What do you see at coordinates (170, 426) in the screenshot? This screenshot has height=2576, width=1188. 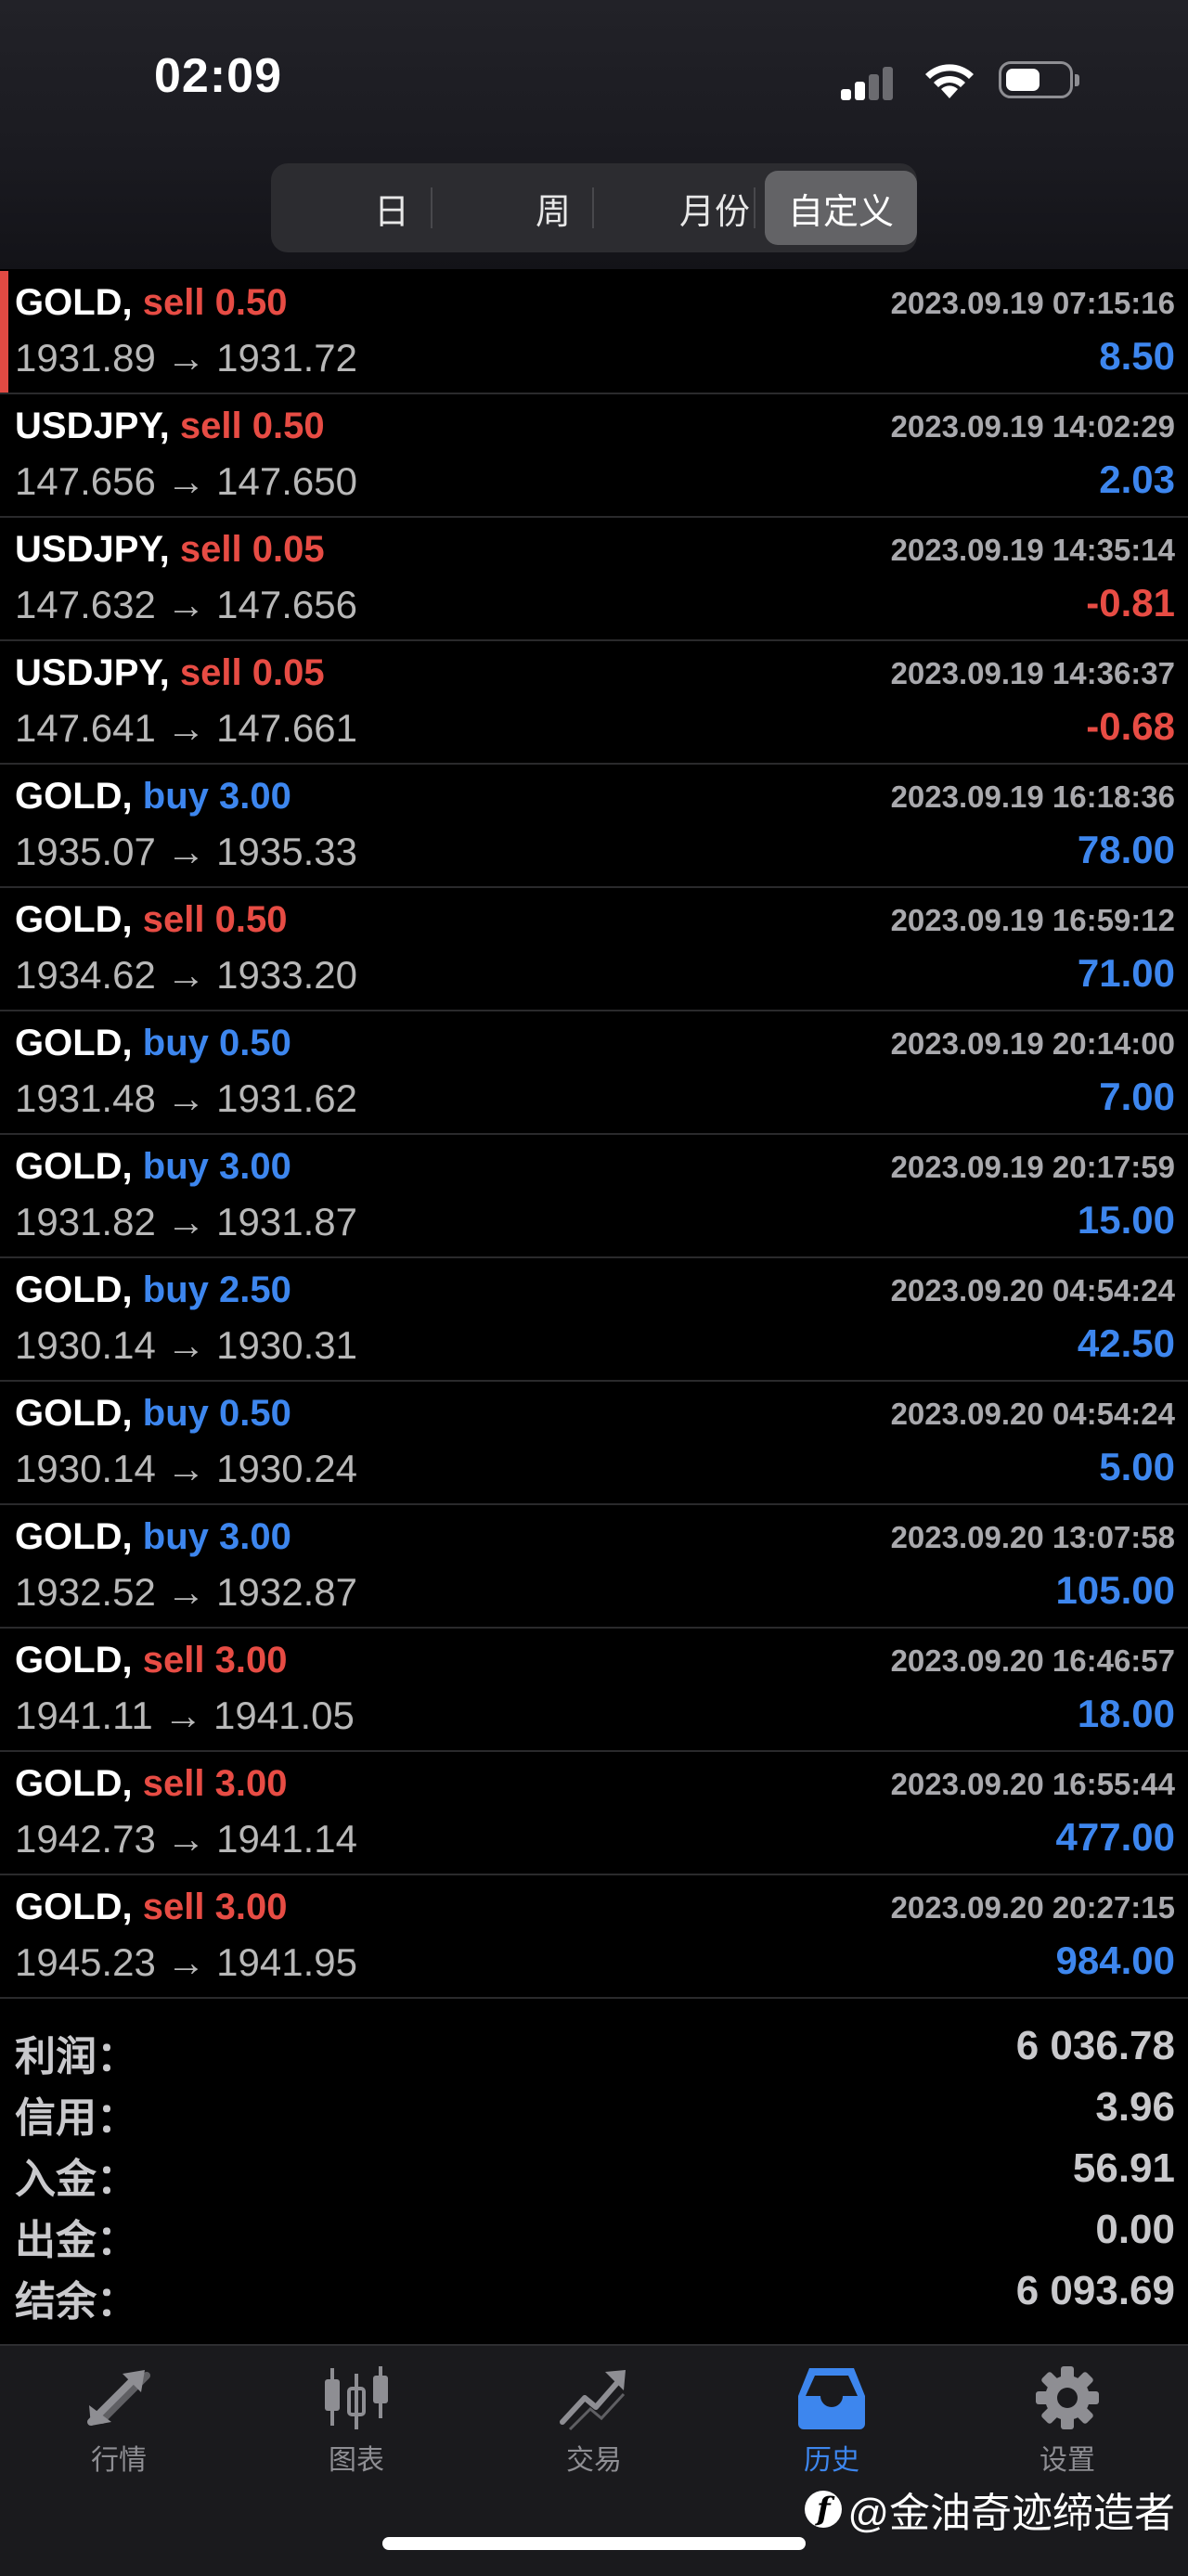 I see `trade-symbol-line: USDJPY, sell 0.50` at bounding box center [170, 426].